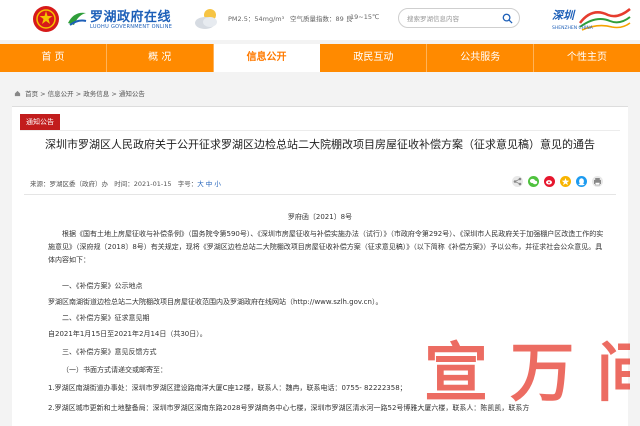 The width and height of the screenshot is (640, 426). I want to click on share-icon, so click(517, 181).